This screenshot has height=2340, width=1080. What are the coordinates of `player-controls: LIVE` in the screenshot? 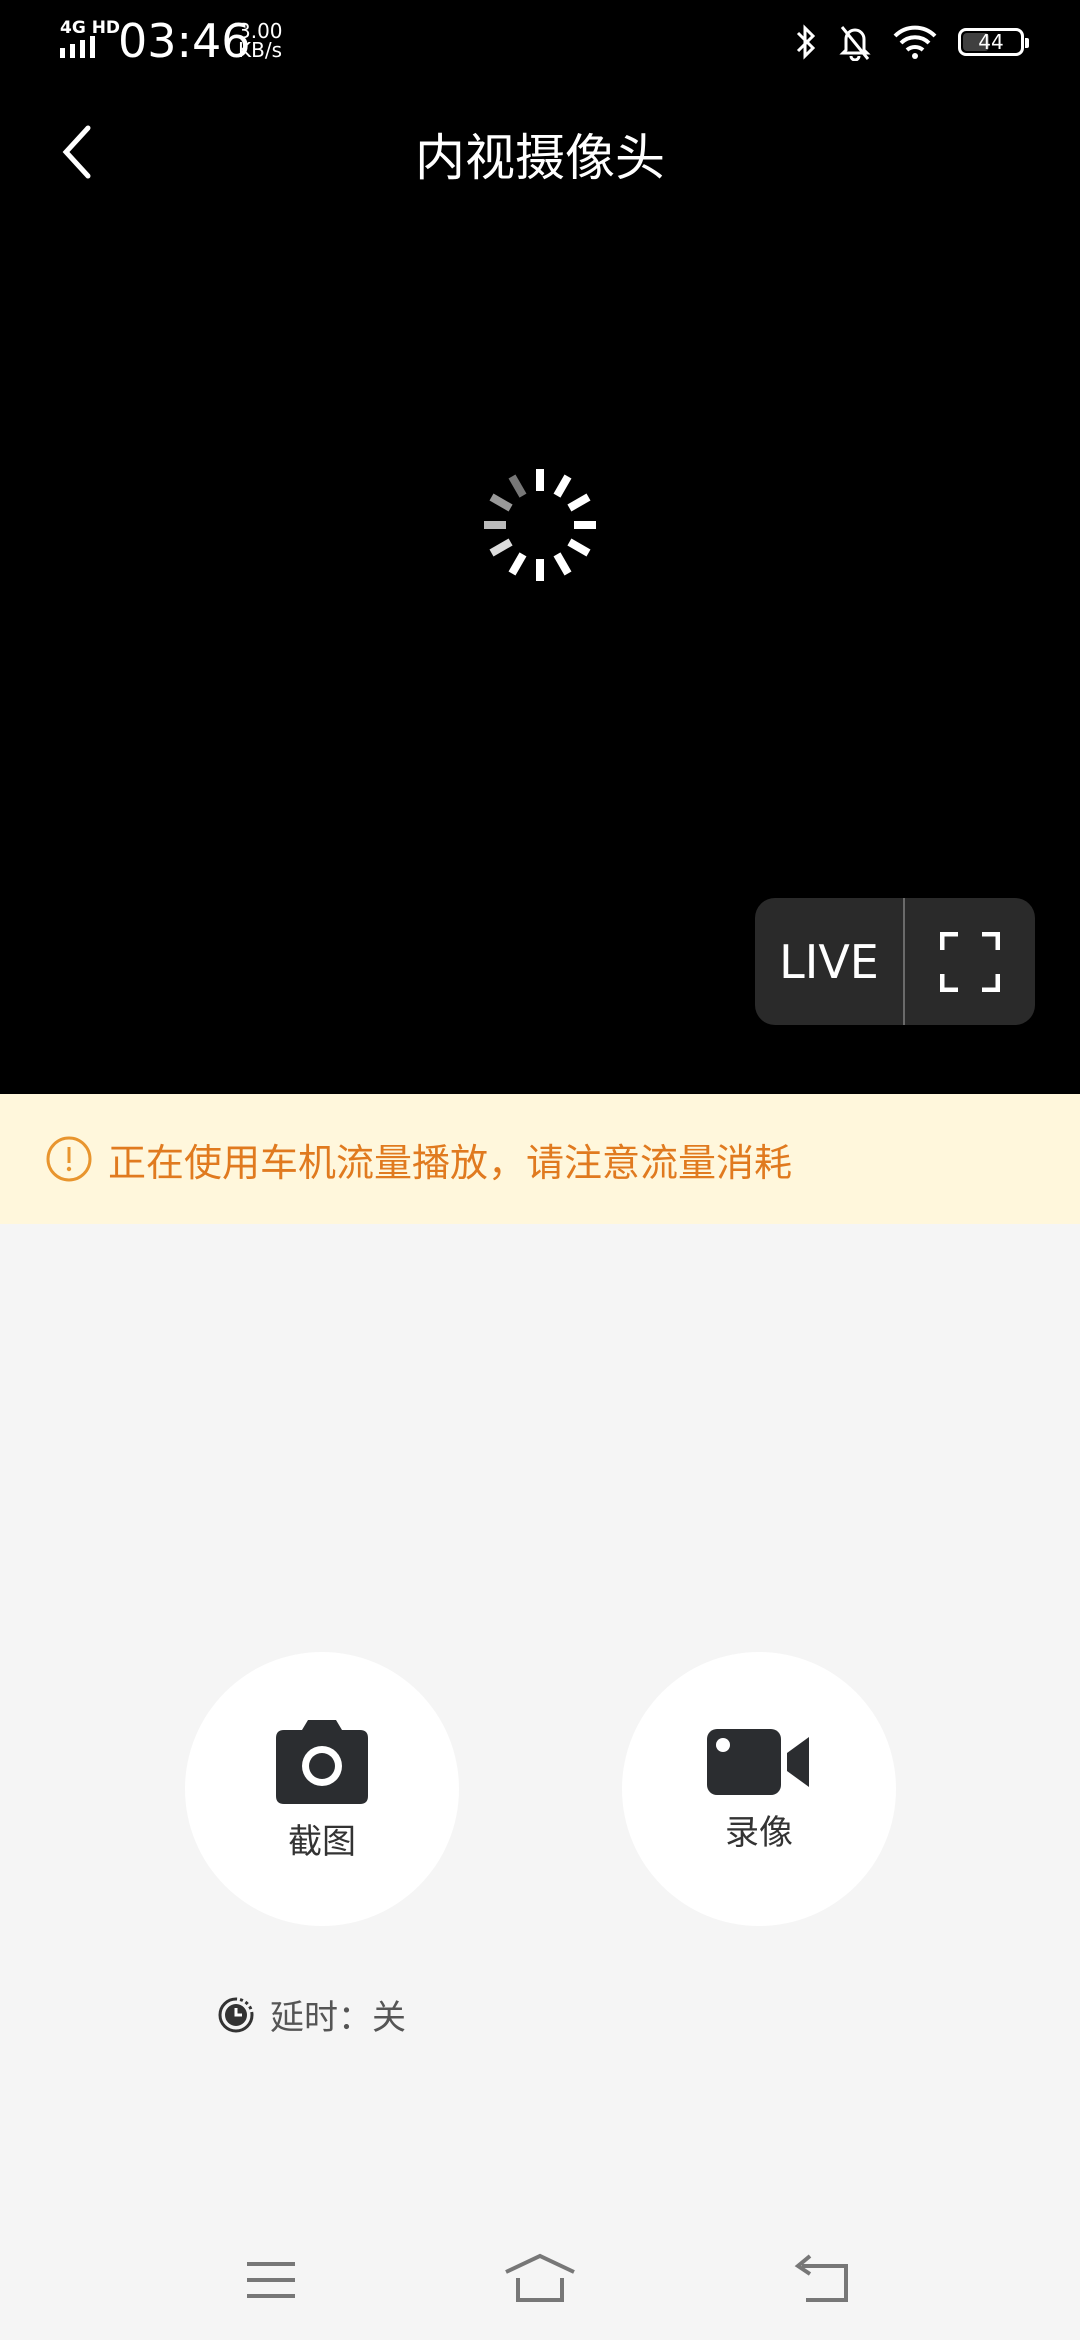 It's located at (895, 961).